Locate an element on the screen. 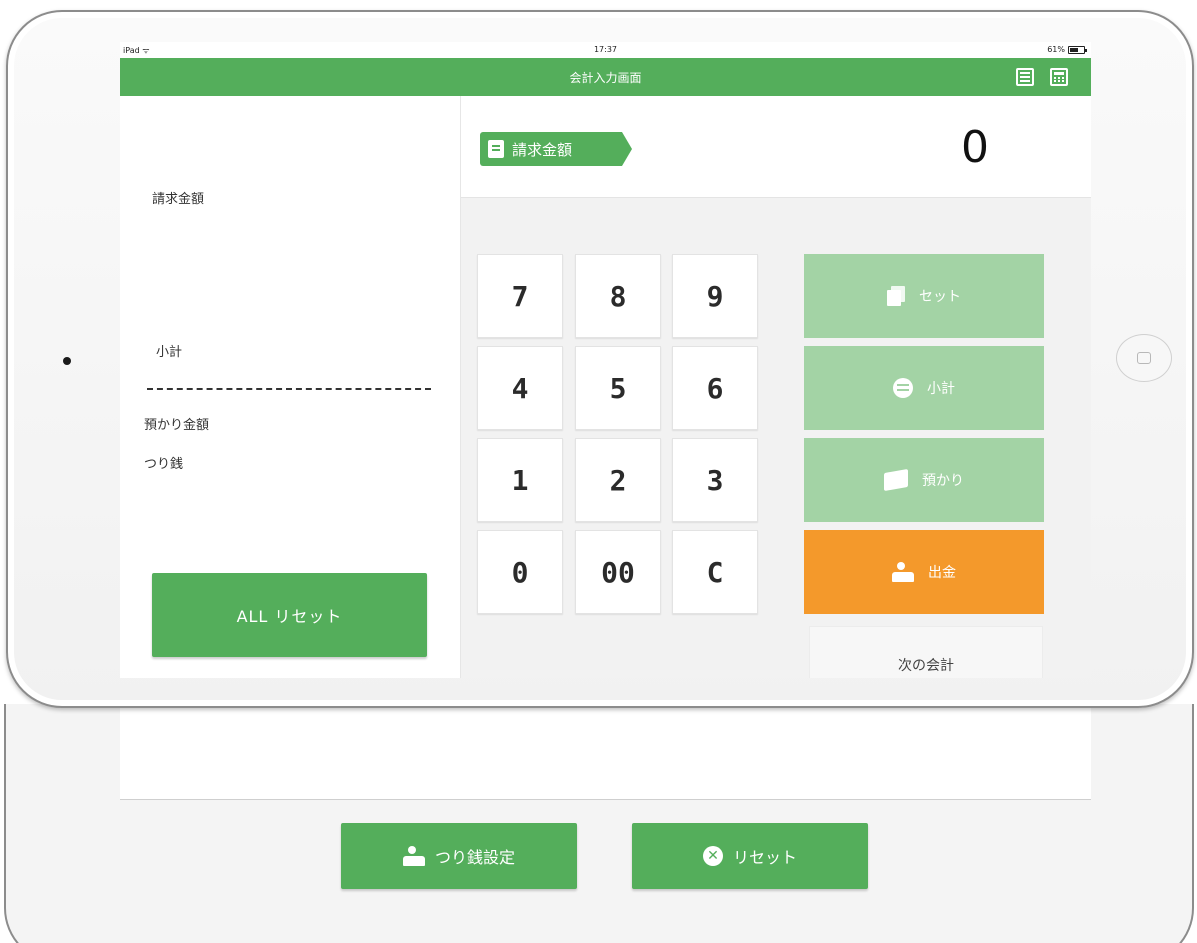 This screenshot has width=1197, height=943. camera-icon is located at coordinates (67, 361).